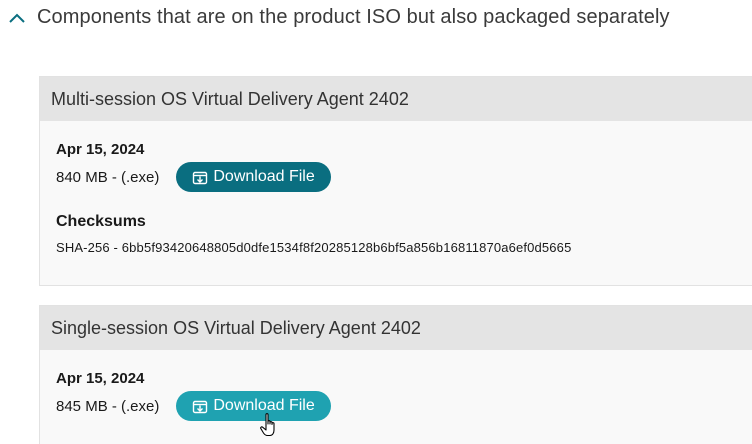  Describe the element at coordinates (101, 221) in the screenshot. I see `checksums-label: Checksums` at that location.